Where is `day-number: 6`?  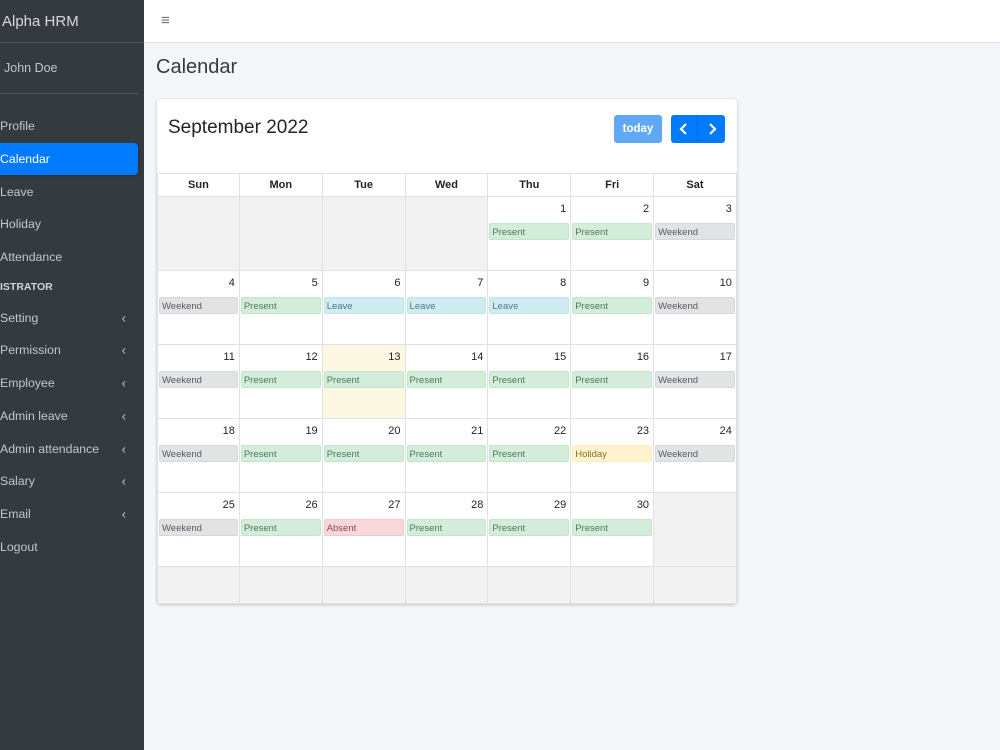 day-number: 6 is located at coordinates (397, 283).